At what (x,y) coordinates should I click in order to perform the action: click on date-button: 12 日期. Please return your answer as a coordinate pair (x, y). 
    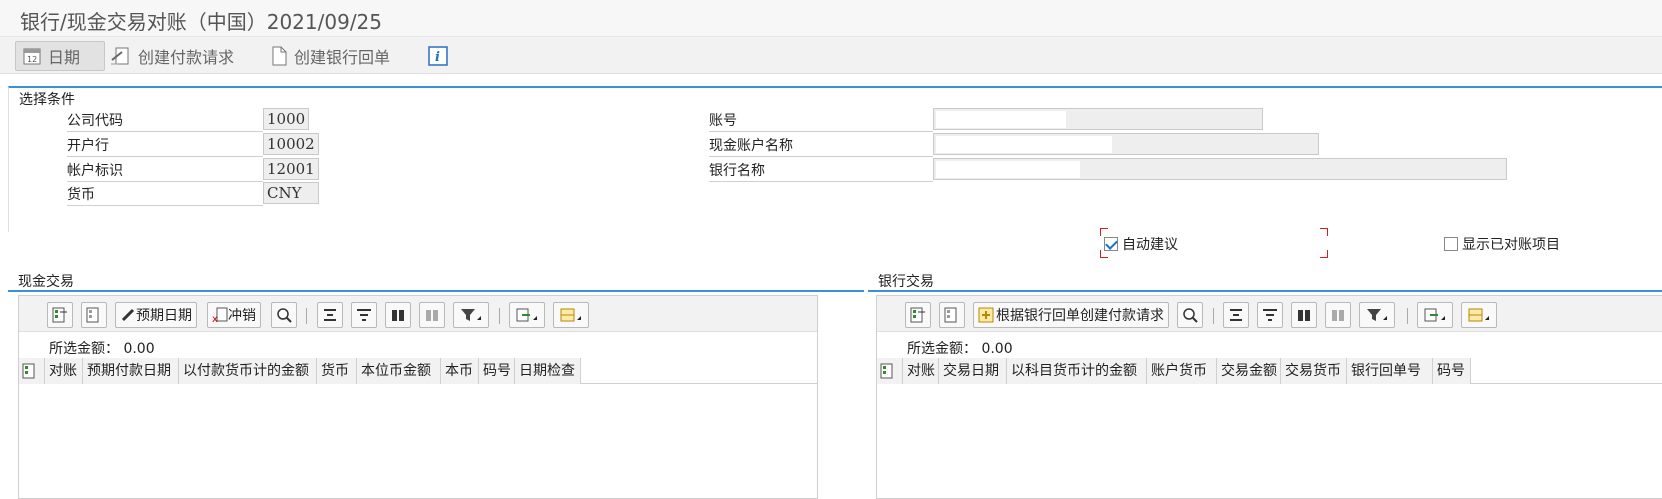
    Looking at the image, I should click on (60, 56).